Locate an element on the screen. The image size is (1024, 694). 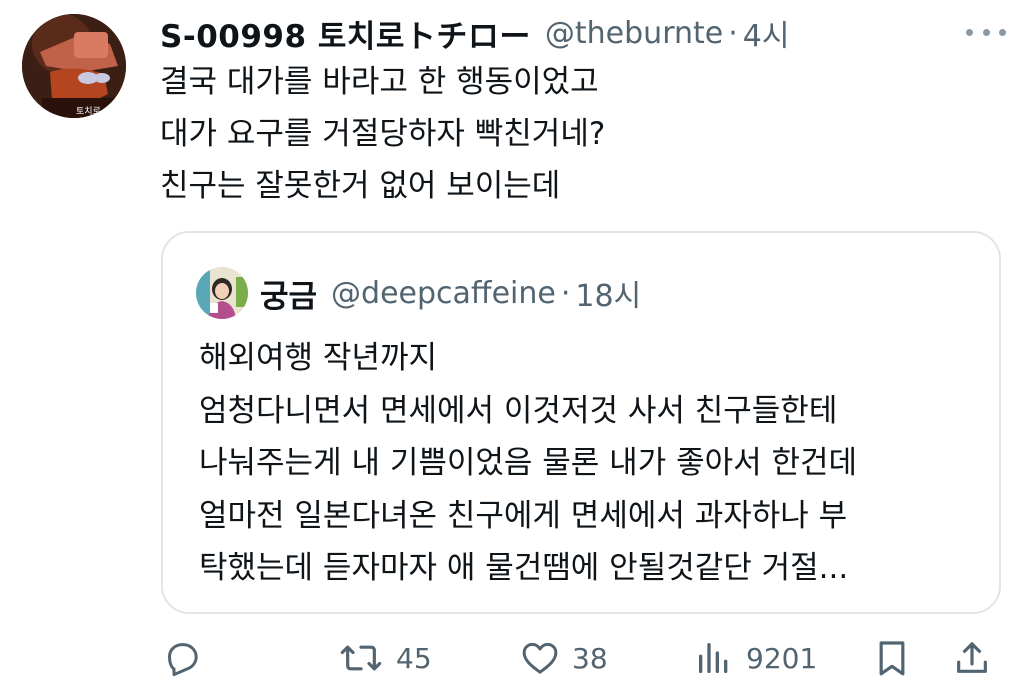
avatar-image: 토치로 is located at coordinates (74, 66).